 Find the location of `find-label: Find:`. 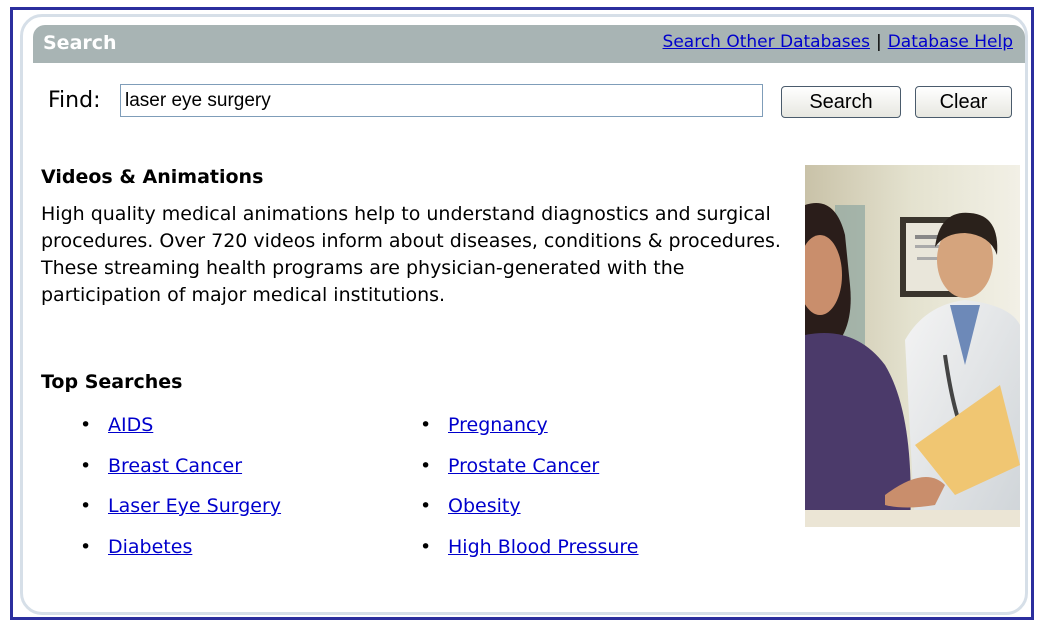

find-label: Find: is located at coordinates (74, 100).